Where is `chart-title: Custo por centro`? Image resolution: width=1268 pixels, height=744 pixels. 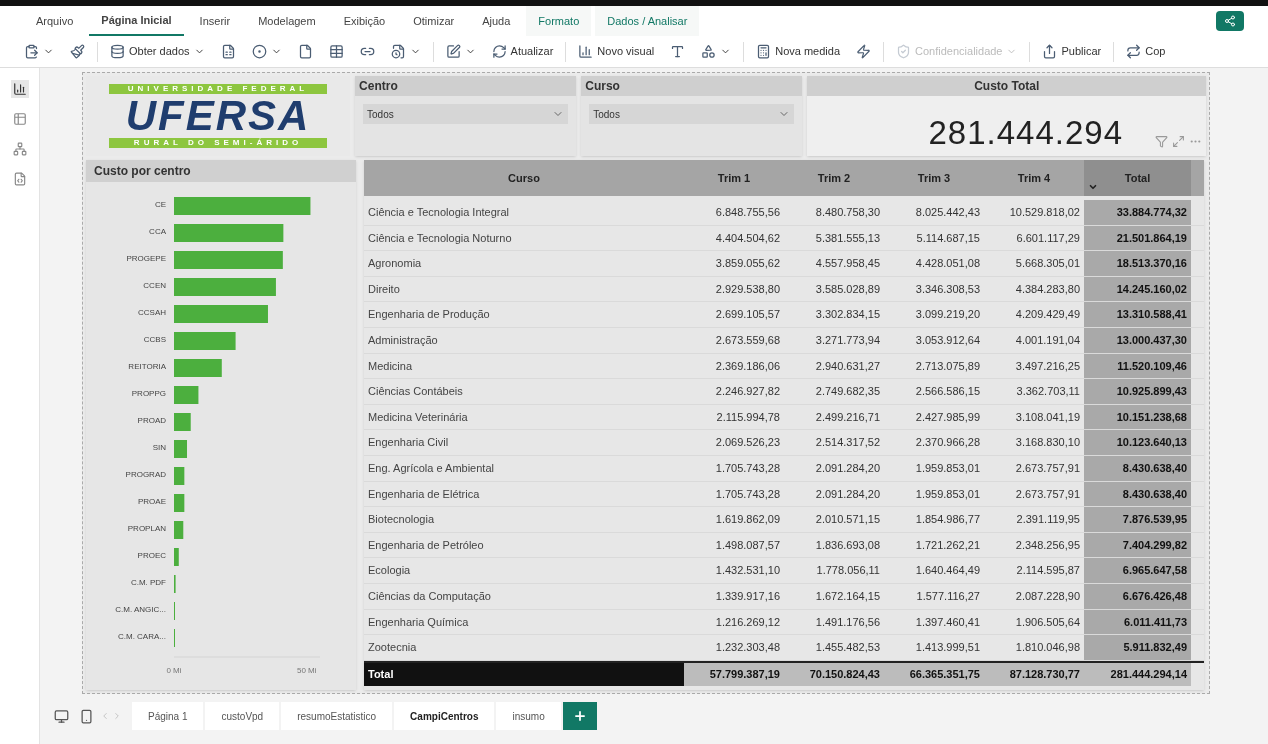 chart-title: Custo por centro is located at coordinates (221, 171).